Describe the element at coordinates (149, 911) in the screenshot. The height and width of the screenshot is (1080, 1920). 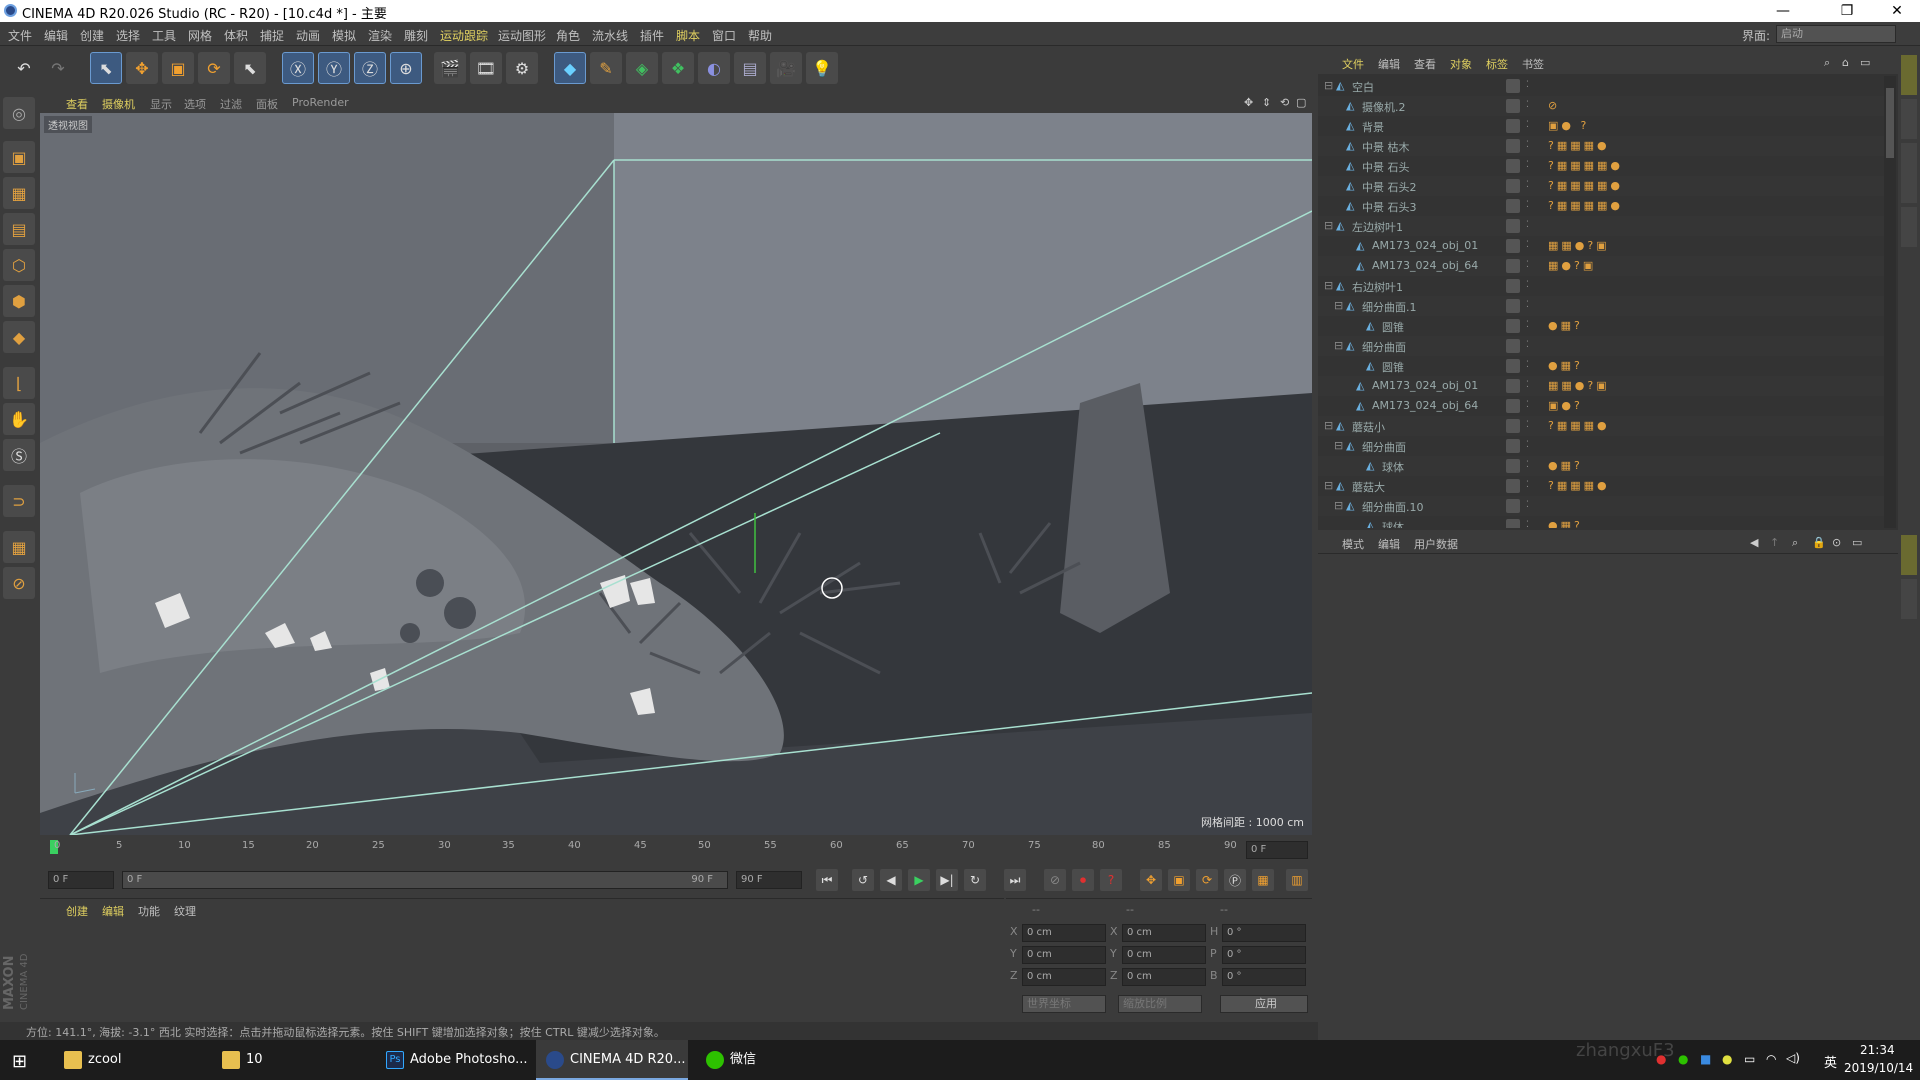
I see `material-menu-function: 功能` at that location.